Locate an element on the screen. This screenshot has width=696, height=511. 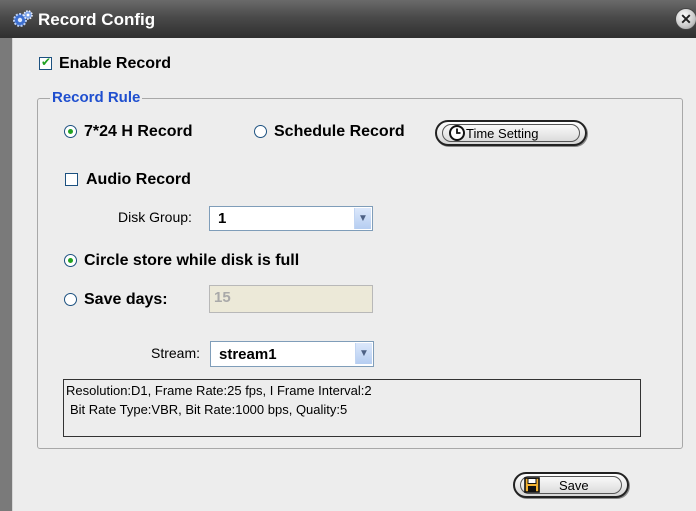
enable-record-label: Enable Record is located at coordinates (115, 63).